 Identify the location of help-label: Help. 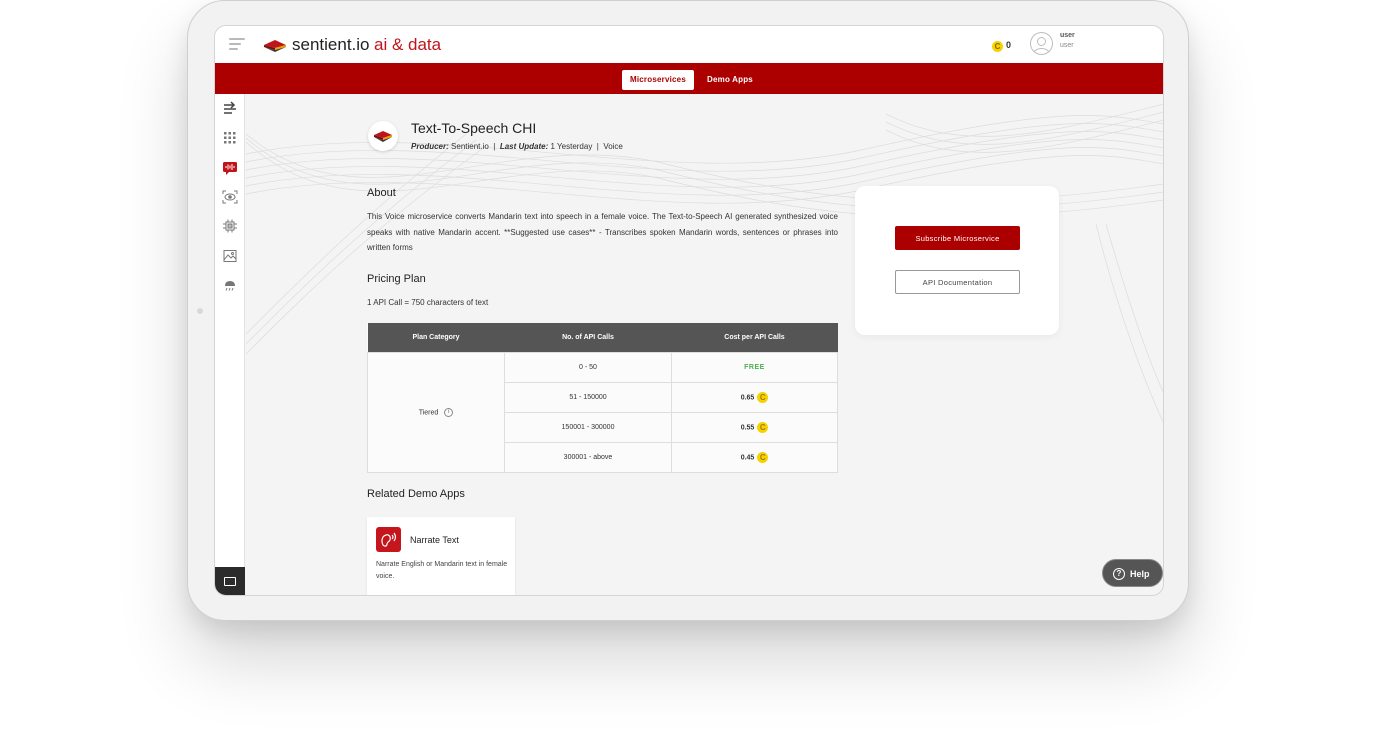
(1140, 574).